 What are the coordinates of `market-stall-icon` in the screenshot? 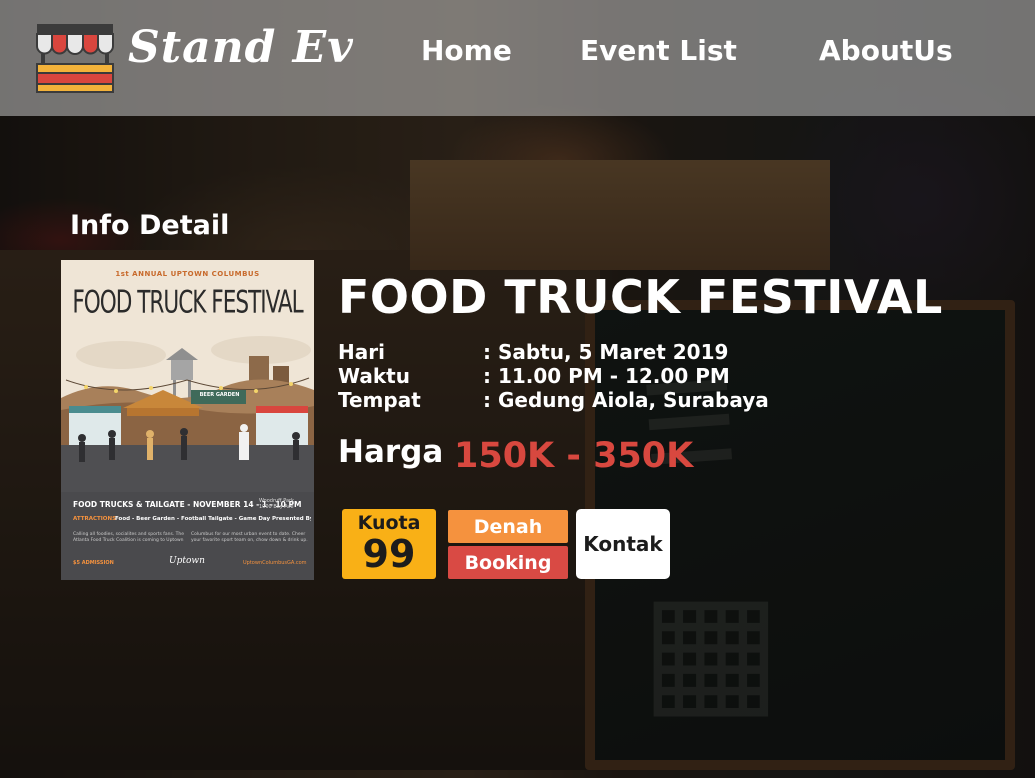 It's located at (75, 58).